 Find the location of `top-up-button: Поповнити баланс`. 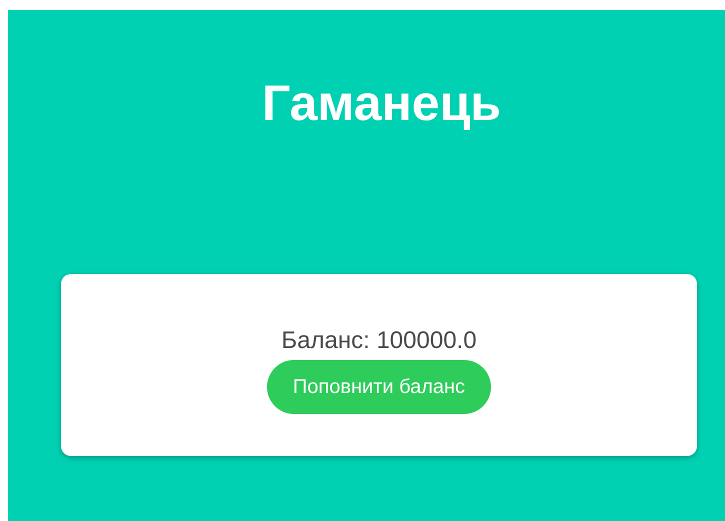

top-up-button: Поповнити баланс is located at coordinates (379, 387).